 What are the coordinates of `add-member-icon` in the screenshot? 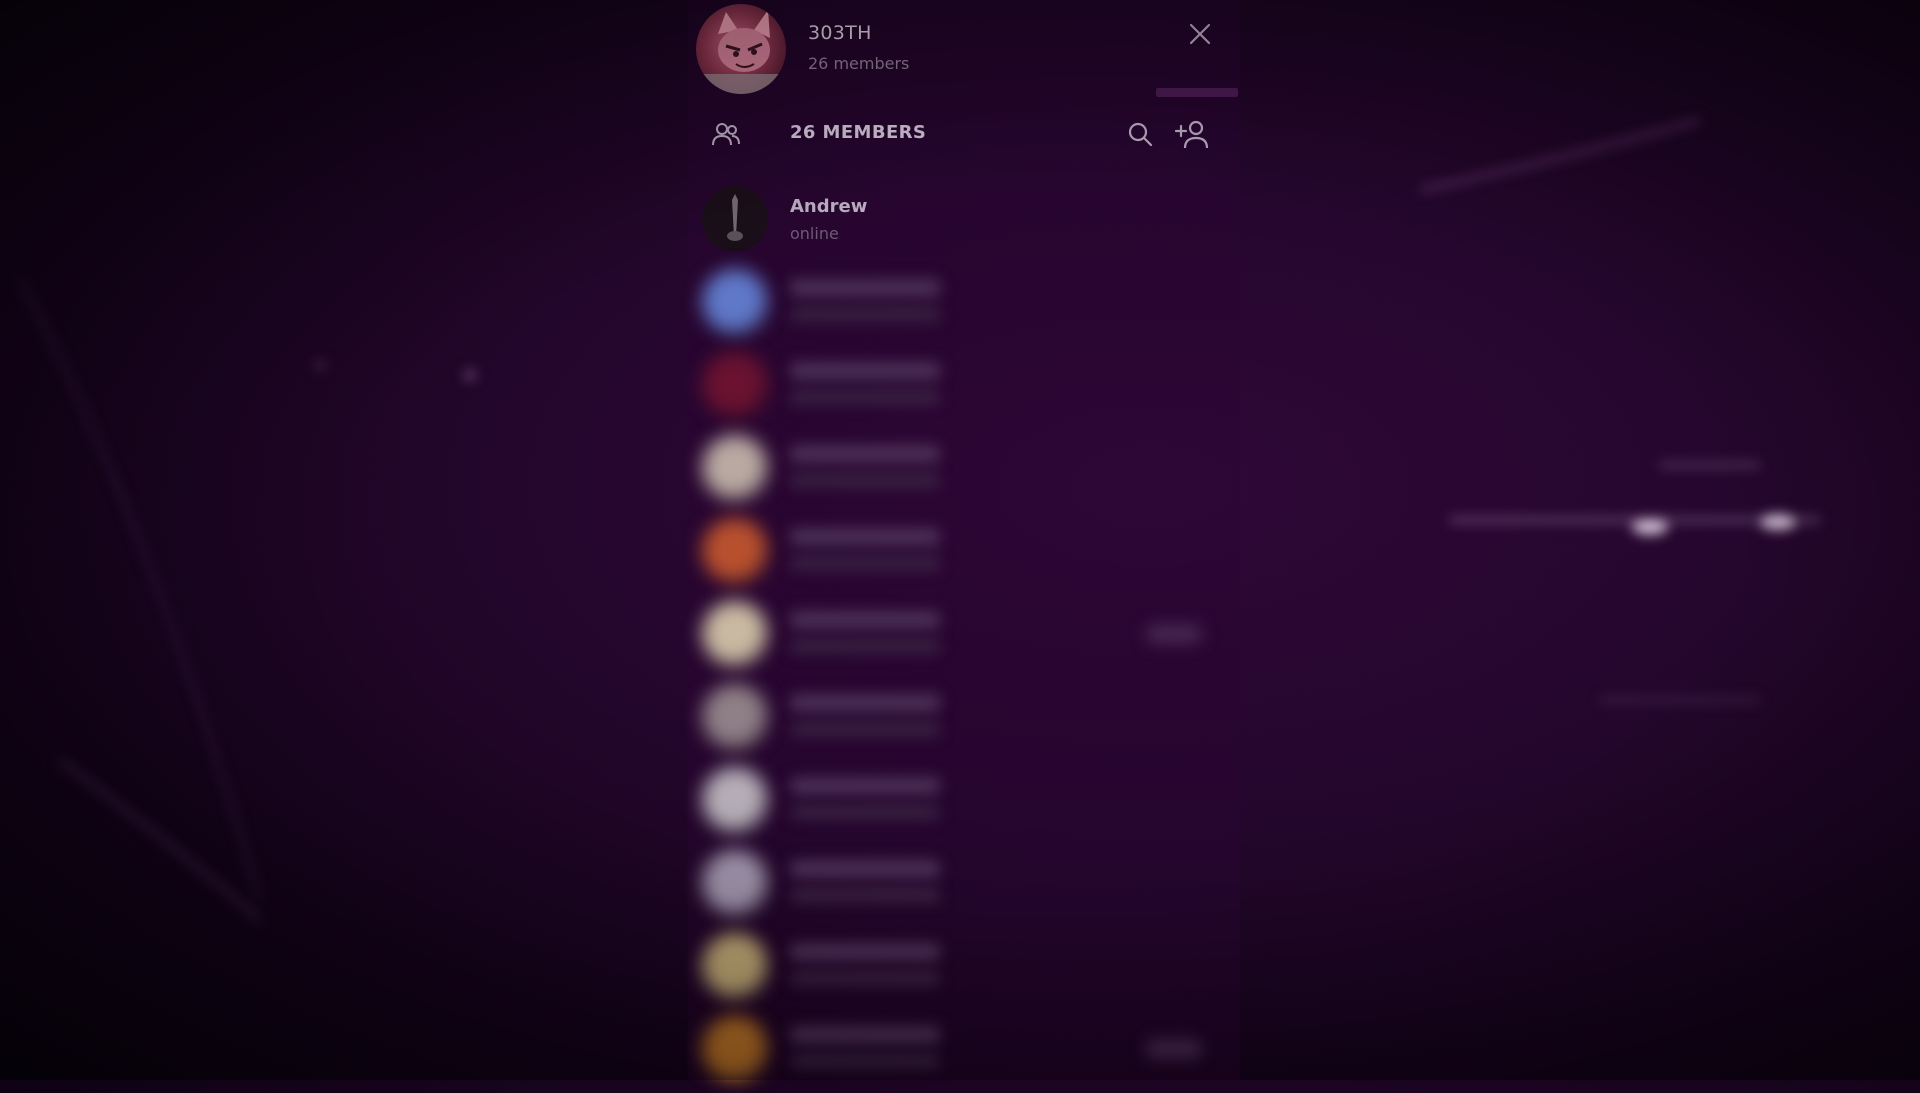 It's located at (1191, 134).